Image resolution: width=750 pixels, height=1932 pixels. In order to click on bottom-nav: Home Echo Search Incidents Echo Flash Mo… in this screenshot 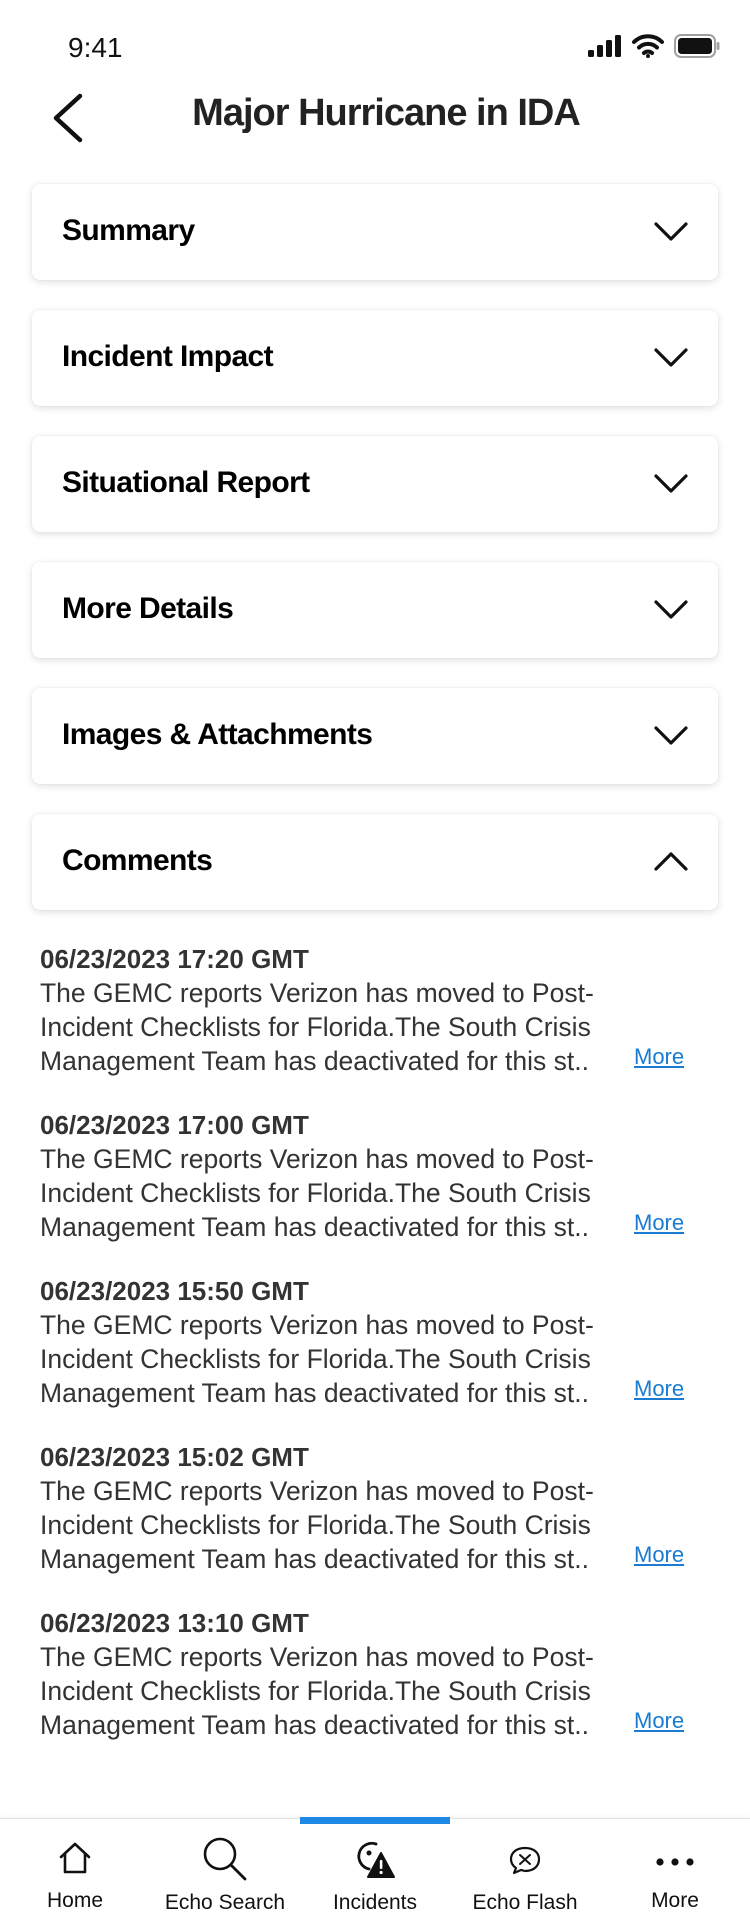, I will do `click(375, 1874)`.